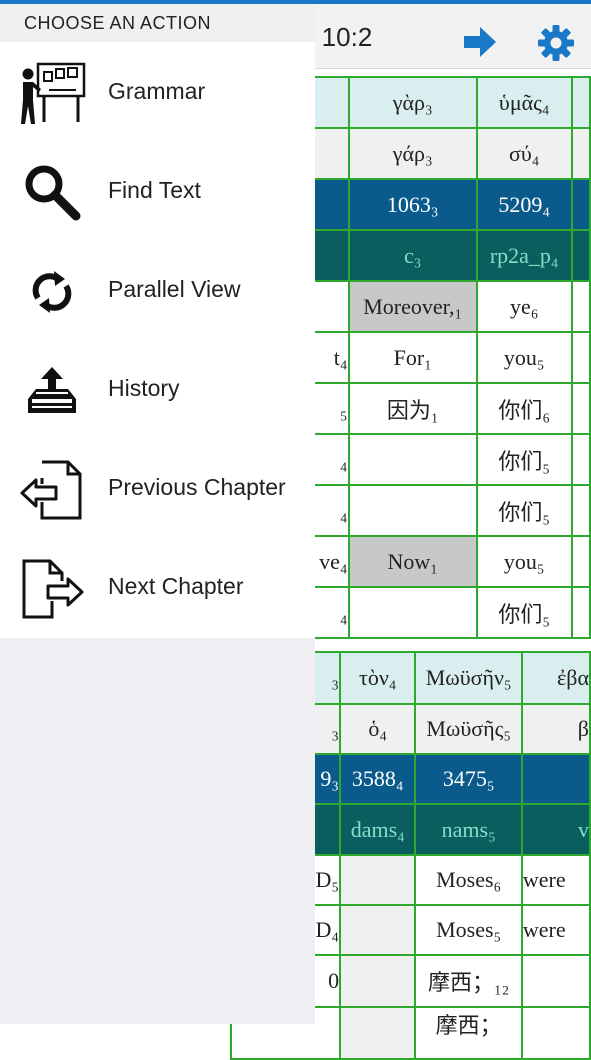 This screenshot has width=591, height=1060. What do you see at coordinates (412, 408) in the screenshot?
I see `translation-cell: 因为₁` at bounding box center [412, 408].